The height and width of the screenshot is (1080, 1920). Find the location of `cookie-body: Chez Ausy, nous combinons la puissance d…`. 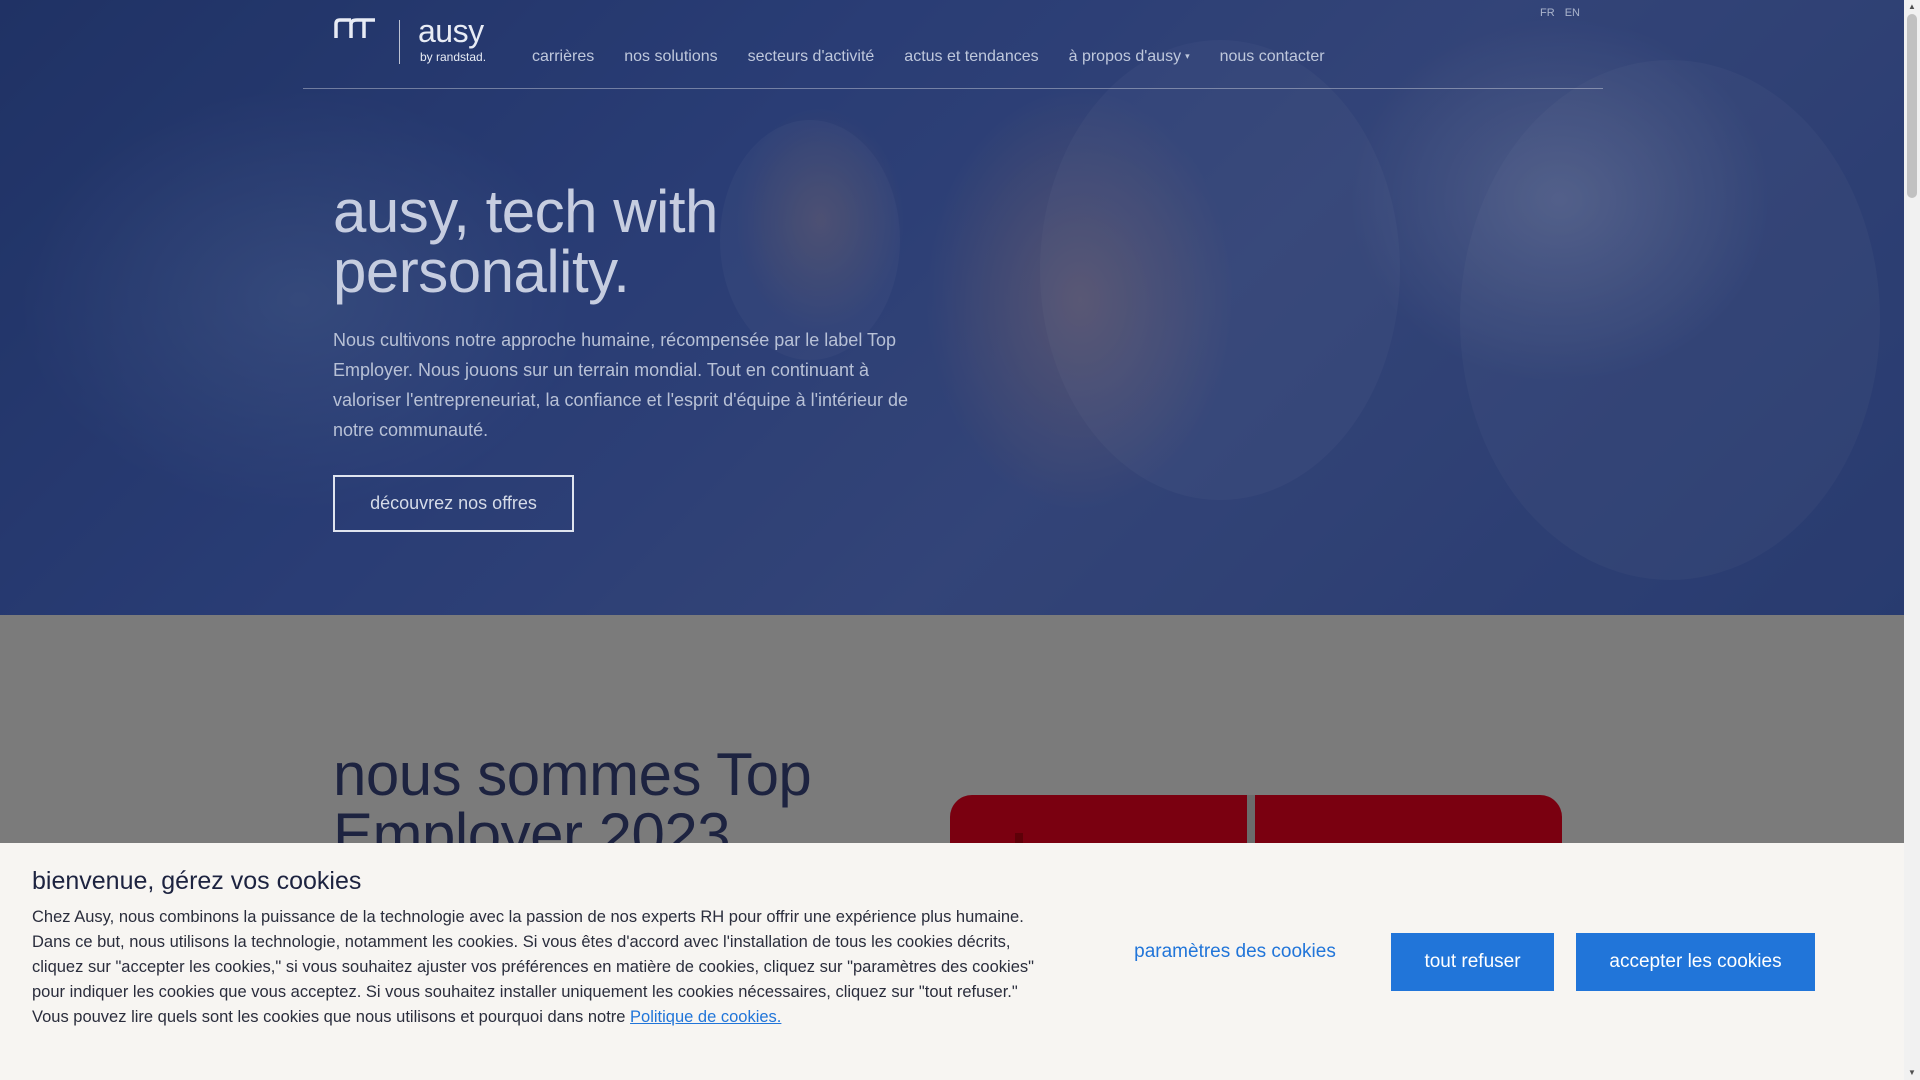

cookie-body: Chez Ausy, nous combinons la puissance d… is located at coordinates (533, 967).